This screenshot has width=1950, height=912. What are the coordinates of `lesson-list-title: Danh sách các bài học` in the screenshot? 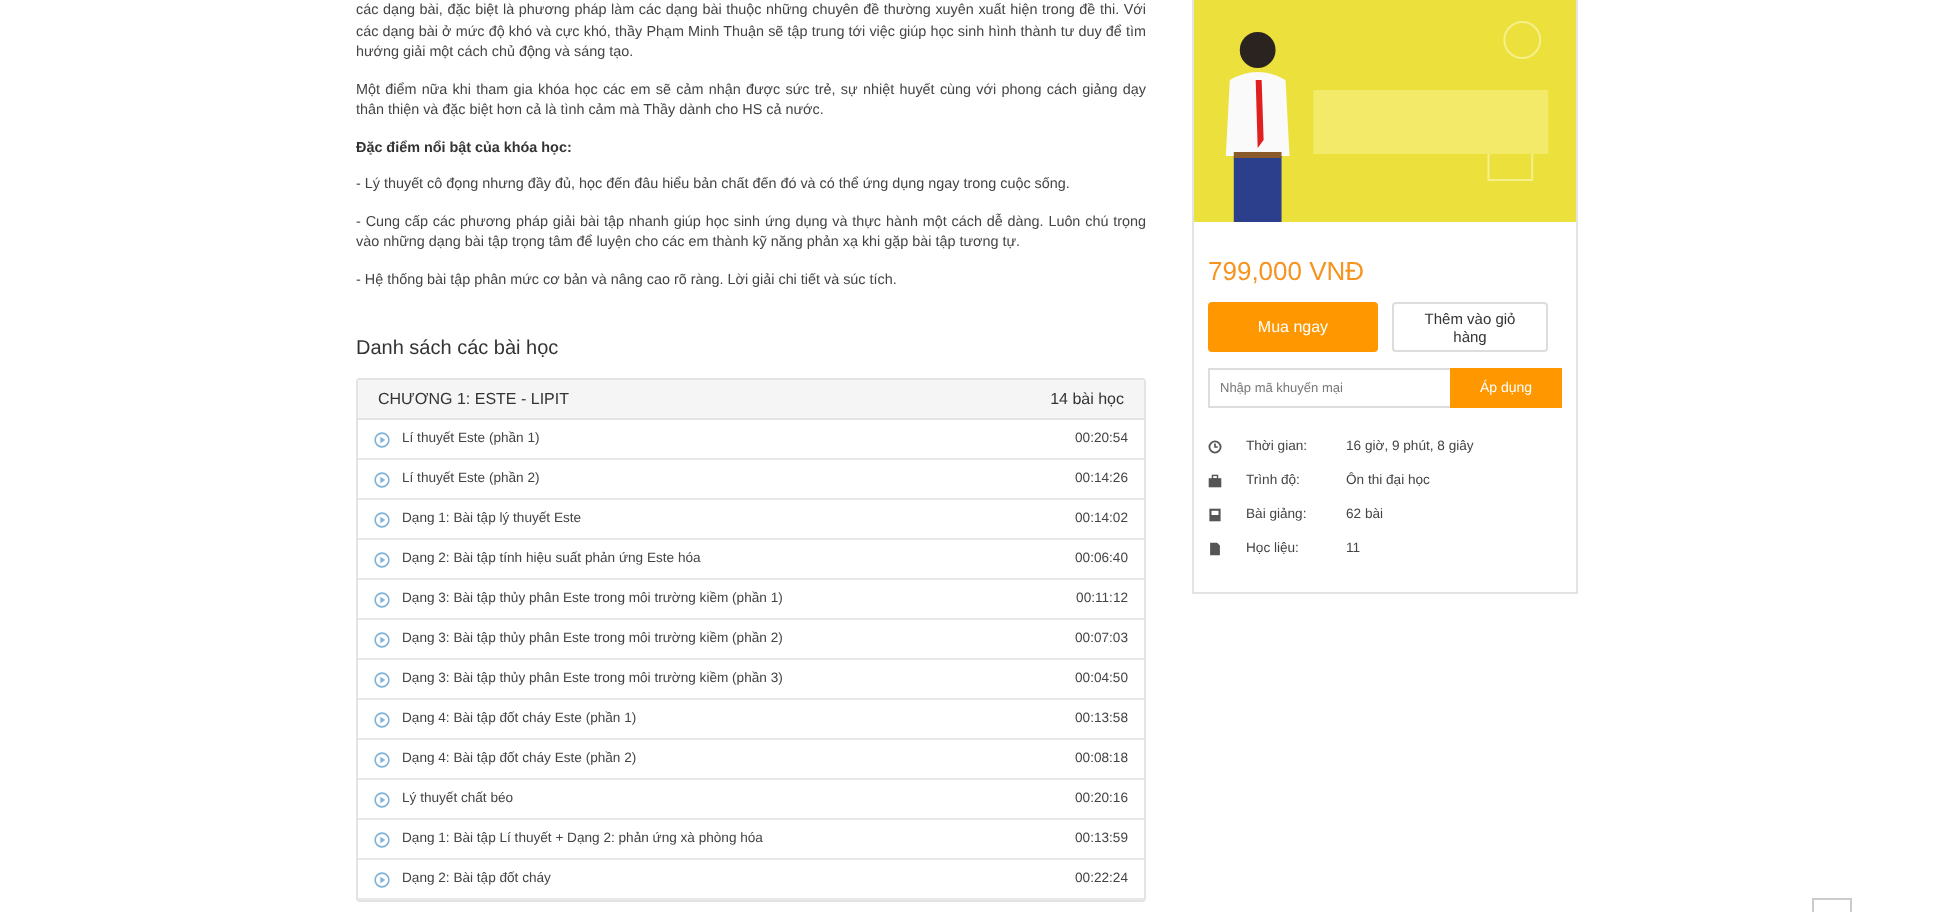 It's located at (458, 349).